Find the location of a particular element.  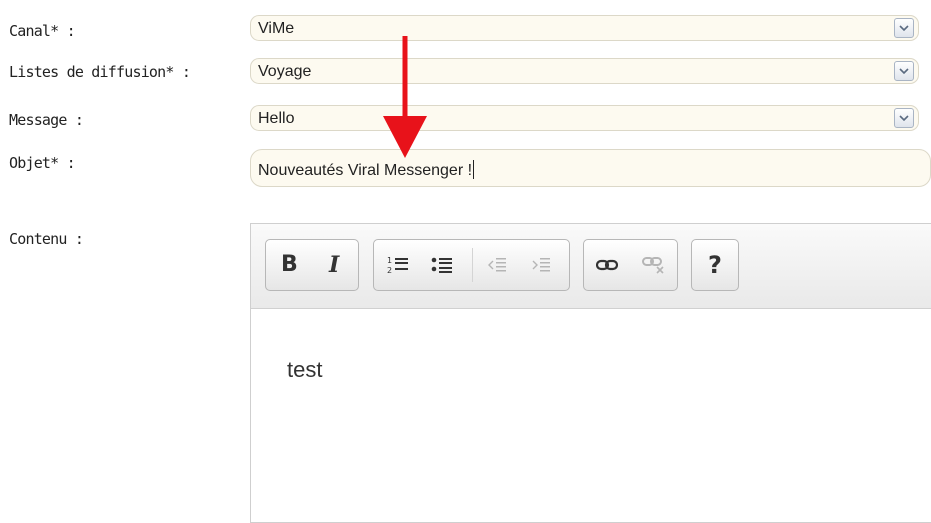

message-value: Hello is located at coordinates (276, 118).